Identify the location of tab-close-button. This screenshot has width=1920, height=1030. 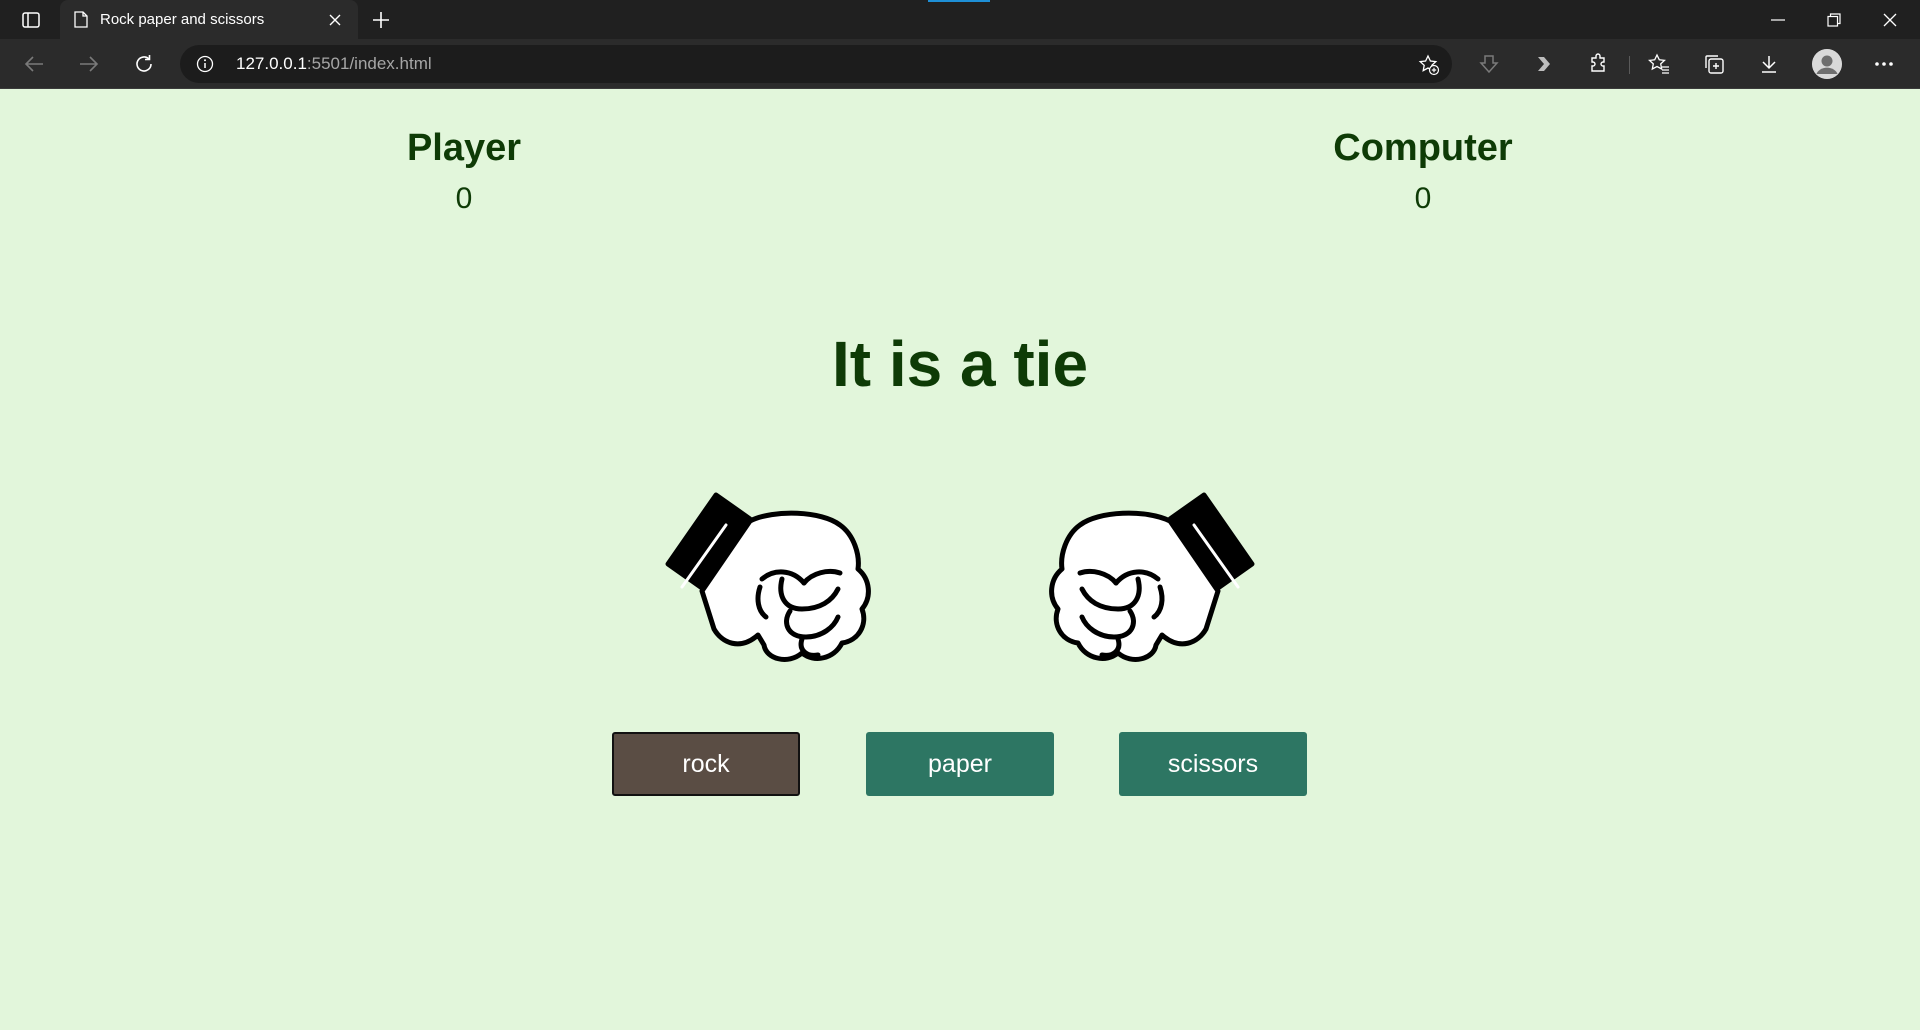
(335, 20).